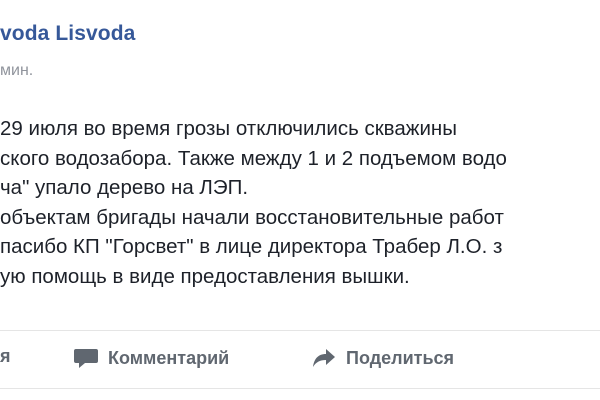 The width and height of the screenshot is (600, 400). Describe the element at coordinates (16, 71) in the screenshot. I see `post-timestamp: мин.` at that location.